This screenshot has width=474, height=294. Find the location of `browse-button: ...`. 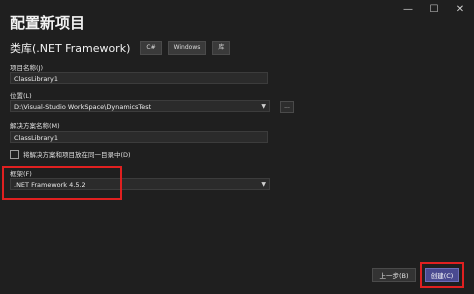

browse-button: ... is located at coordinates (287, 107).